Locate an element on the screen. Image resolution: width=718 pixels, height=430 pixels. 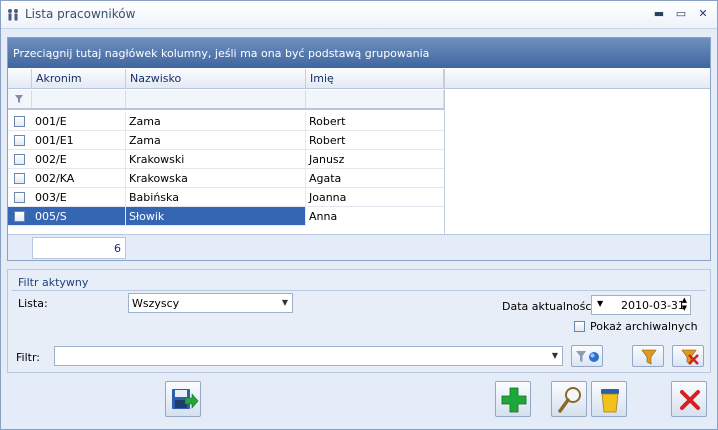
close-window-button: ✕ is located at coordinates (703, 14).